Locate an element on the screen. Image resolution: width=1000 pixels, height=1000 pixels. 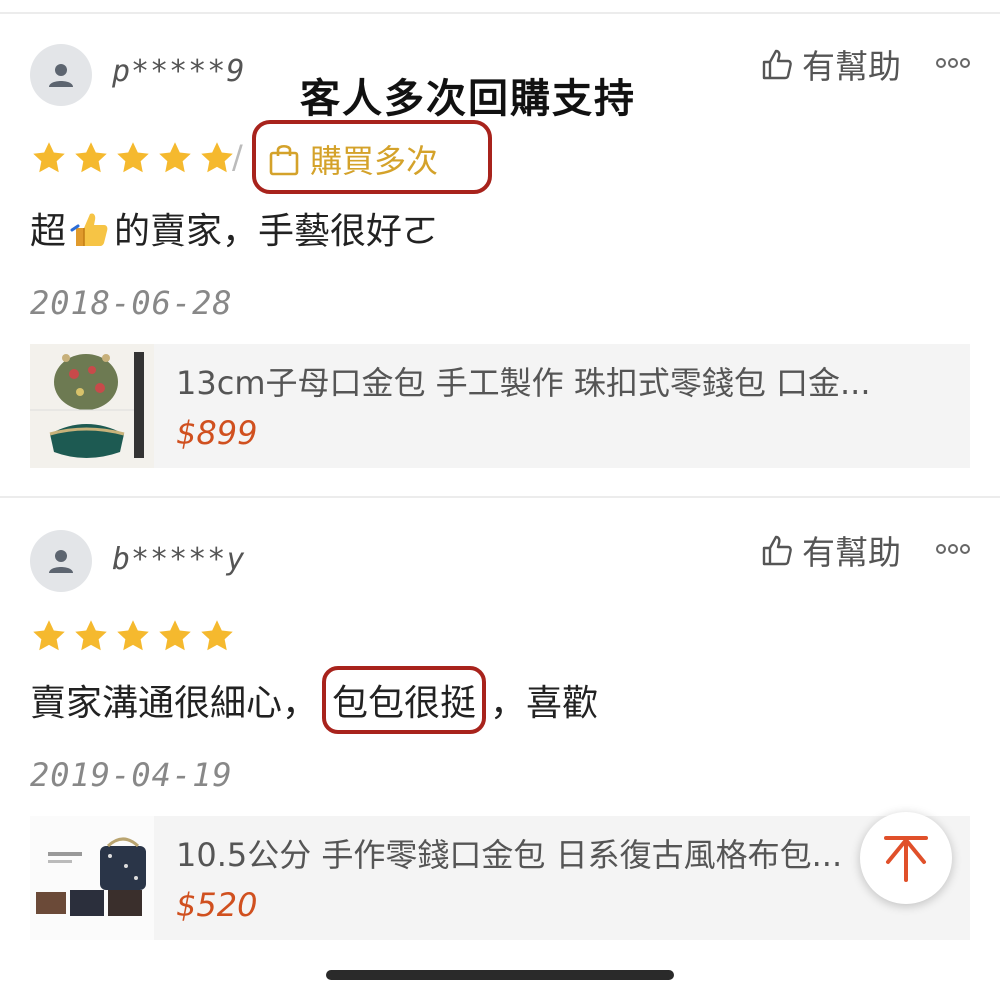
product-card: 10.5公分 手作零錢口金包 日系復古風格布包... $520 is located at coordinates (500, 878).